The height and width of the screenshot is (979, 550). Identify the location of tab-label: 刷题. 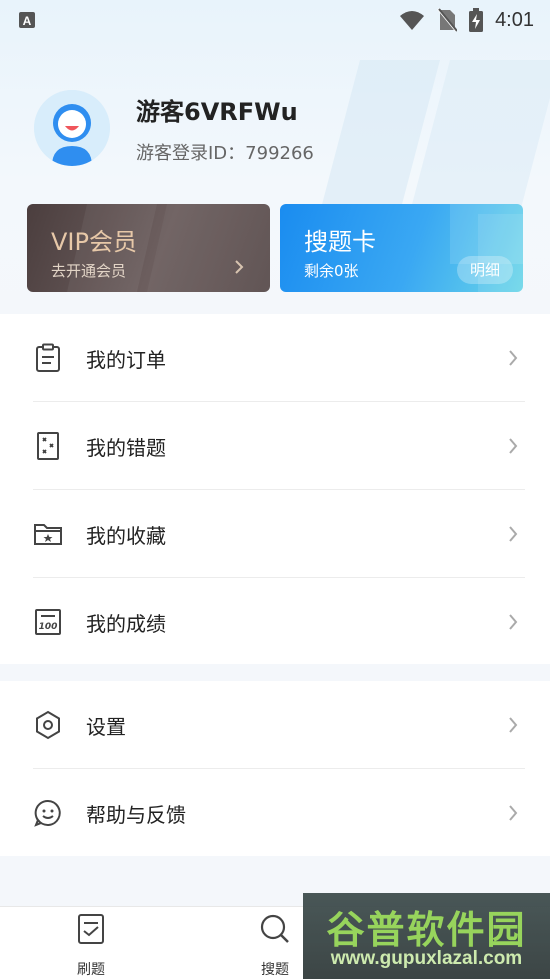
(91, 970).